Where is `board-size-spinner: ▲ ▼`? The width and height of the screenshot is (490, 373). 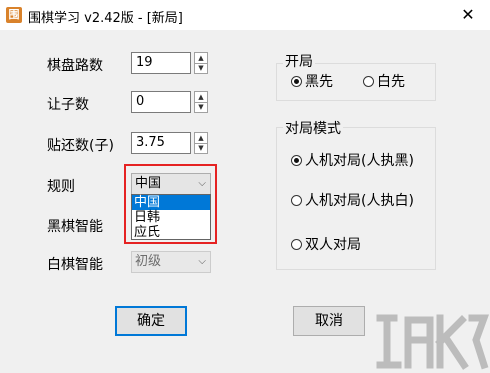 board-size-spinner: ▲ ▼ is located at coordinates (201, 63).